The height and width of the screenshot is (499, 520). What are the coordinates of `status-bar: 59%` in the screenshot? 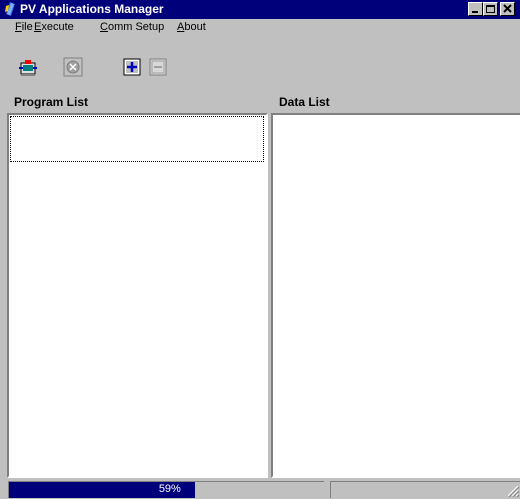 It's located at (260, 489).